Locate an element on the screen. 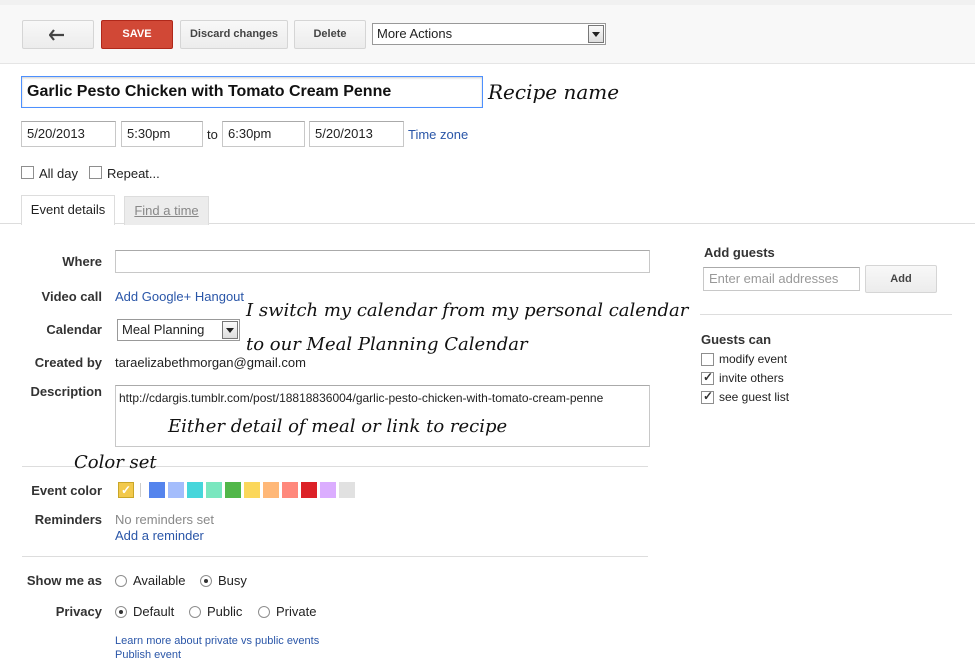  discard-changes-button: Discard changes is located at coordinates (234, 34).